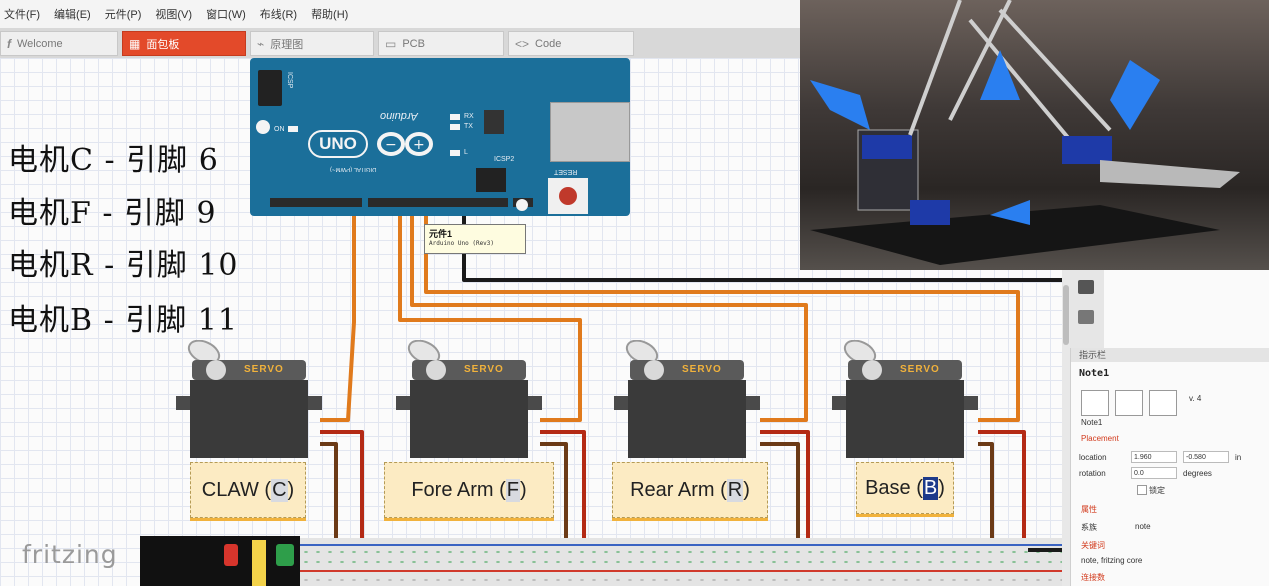  I want to click on note-schematic-icon, so click(1129, 403).